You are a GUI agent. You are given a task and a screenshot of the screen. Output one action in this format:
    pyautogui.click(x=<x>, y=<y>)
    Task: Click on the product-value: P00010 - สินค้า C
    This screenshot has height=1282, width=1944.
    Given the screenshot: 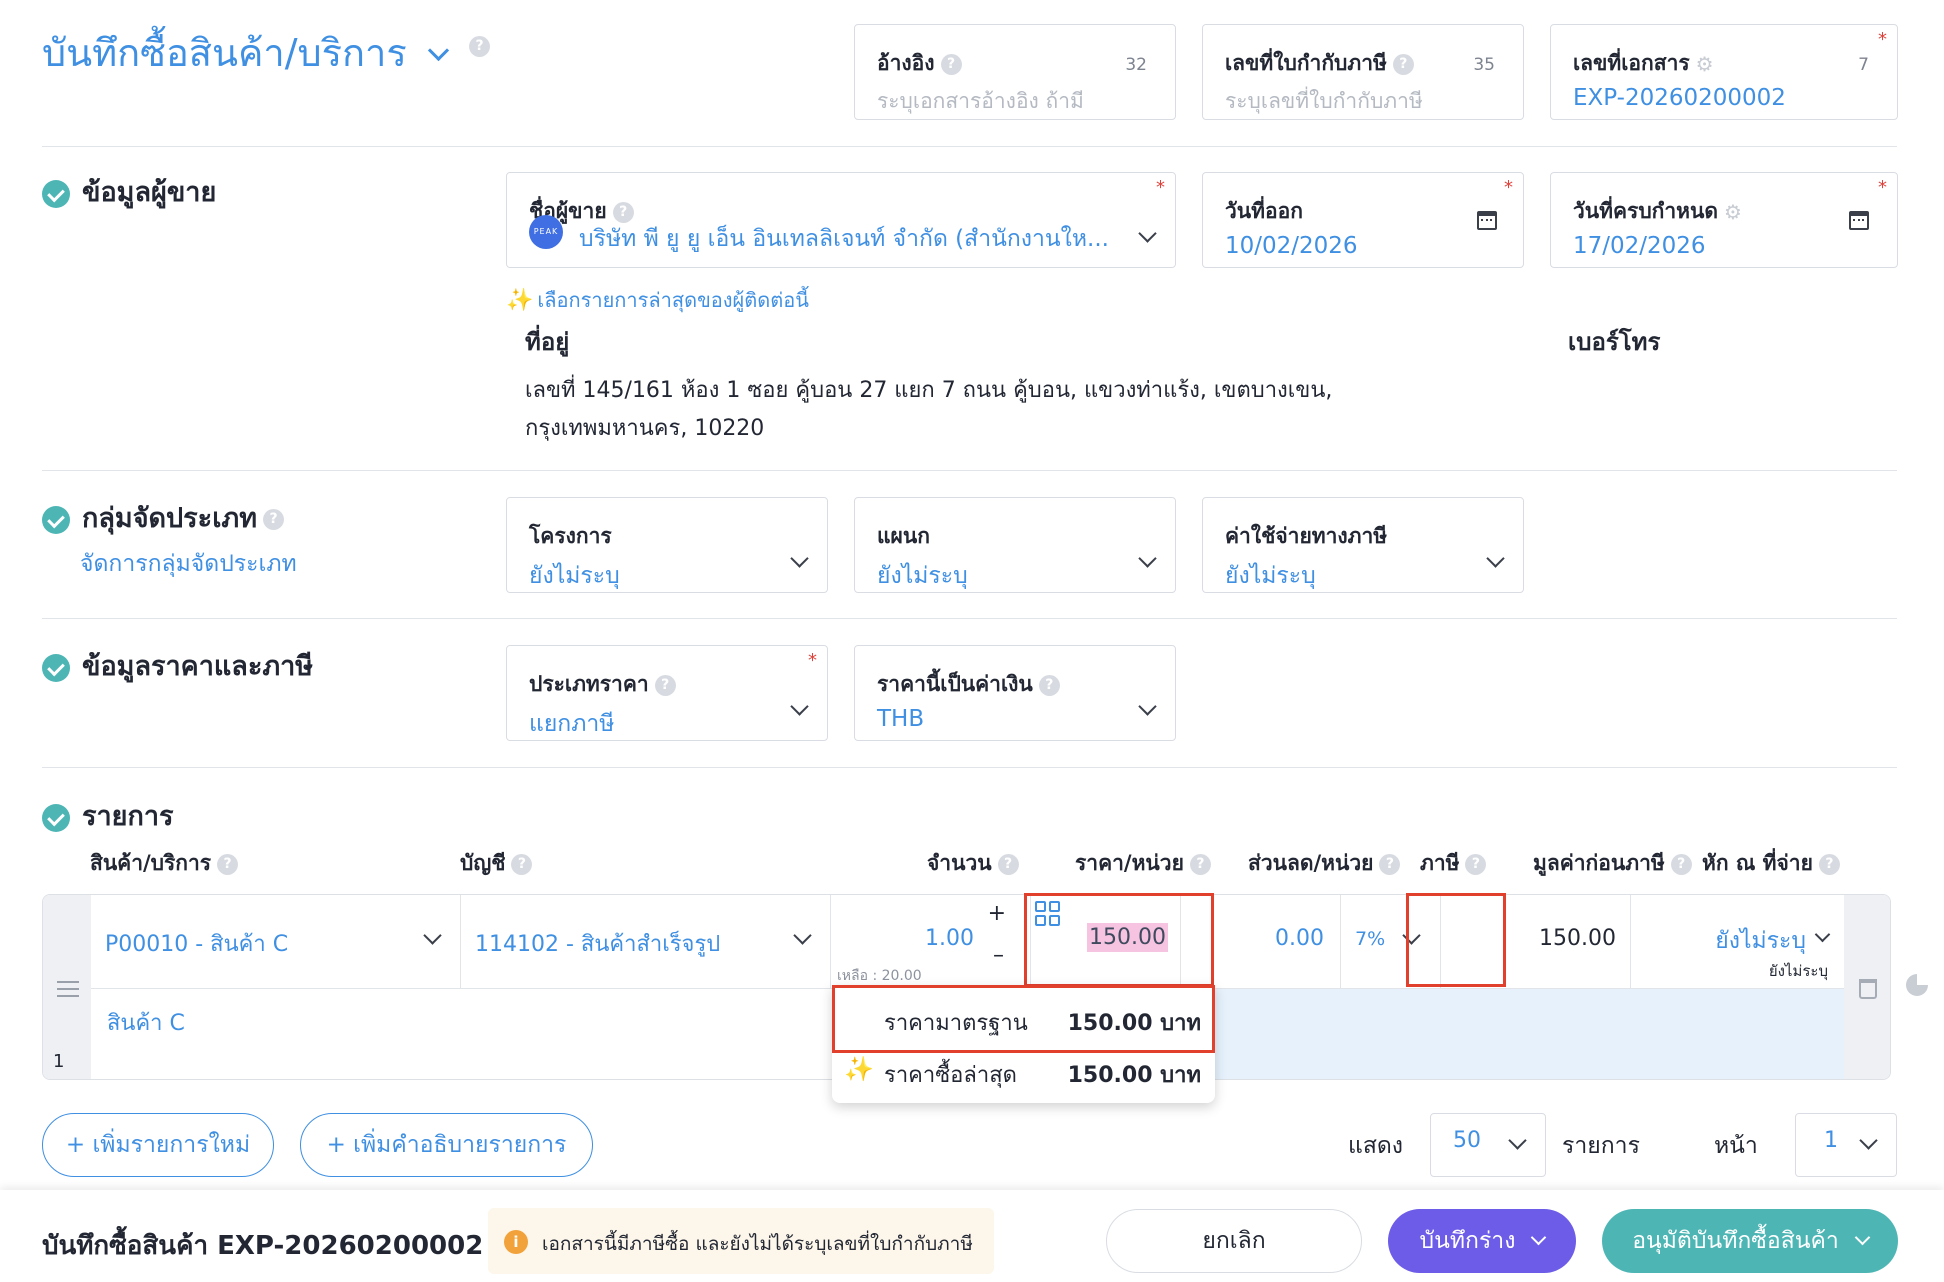 What is the action you would take?
    pyautogui.click(x=197, y=944)
    